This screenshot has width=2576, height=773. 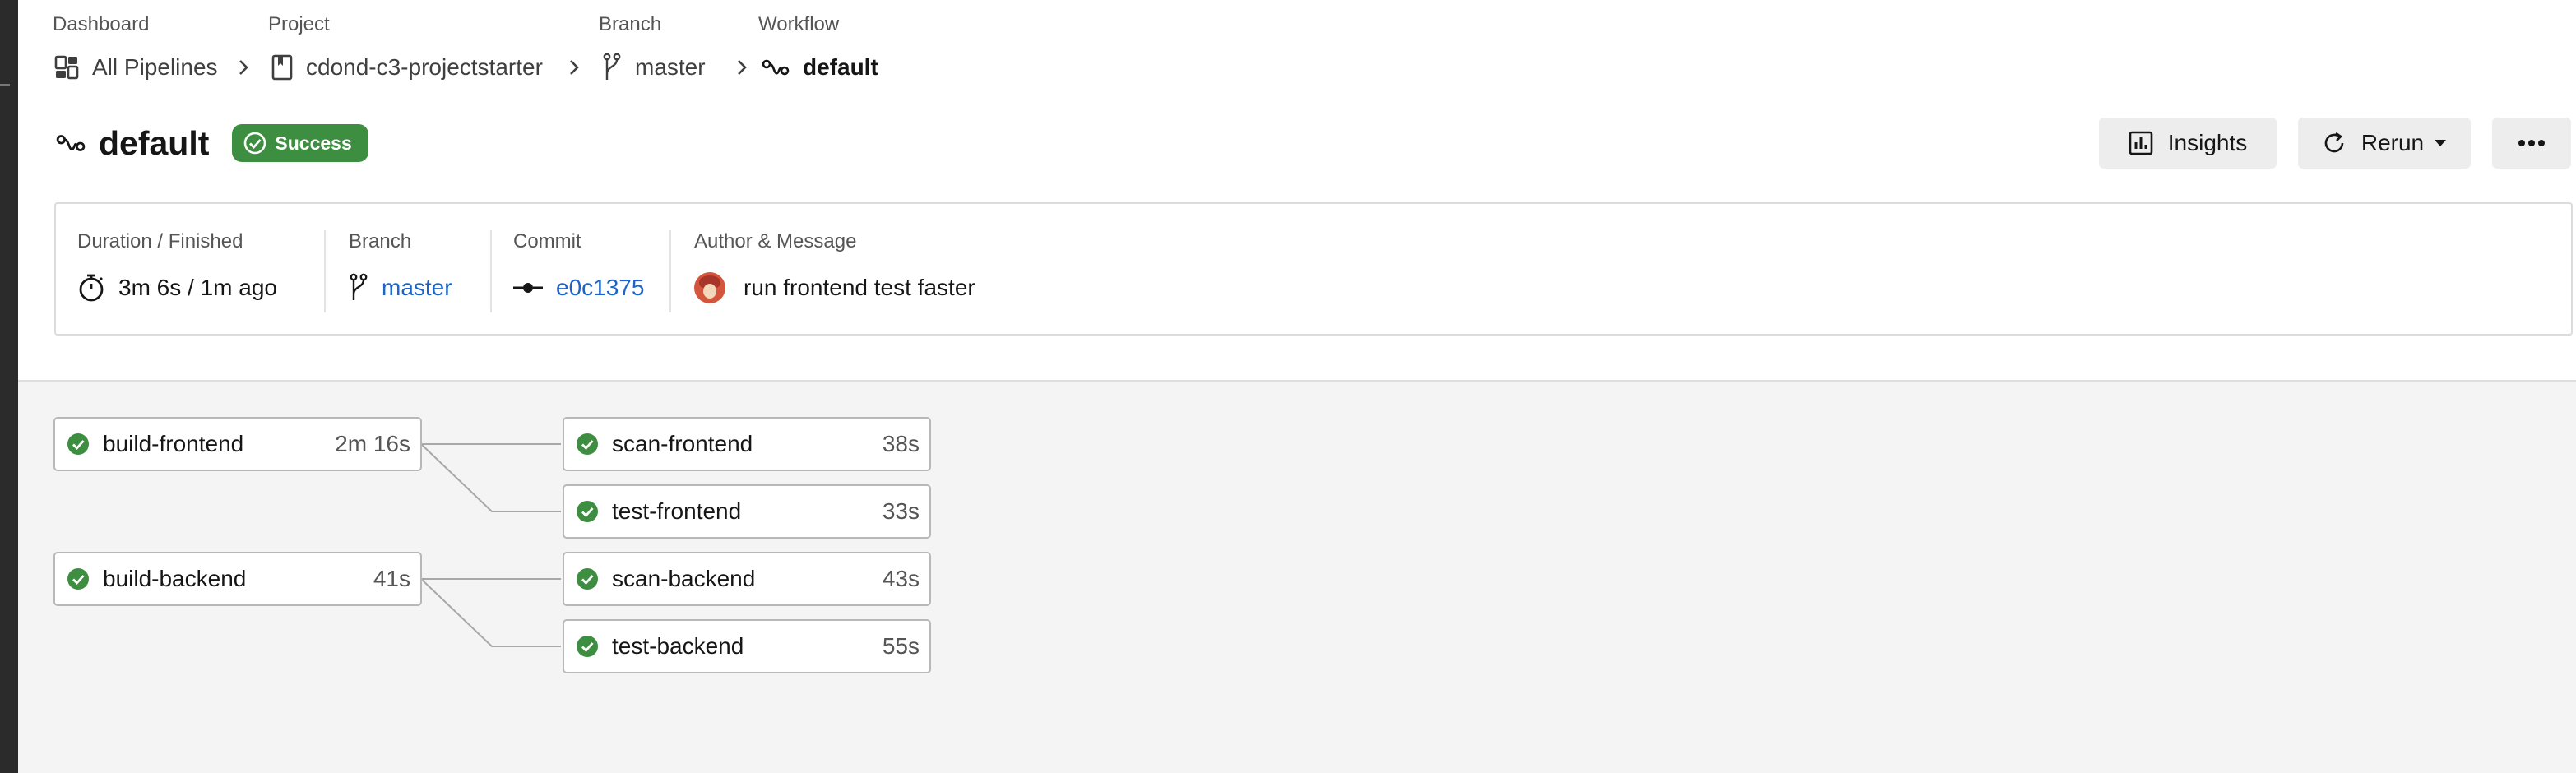 What do you see at coordinates (9, 386) in the screenshot?
I see `left-edge-strip` at bounding box center [9, 386].